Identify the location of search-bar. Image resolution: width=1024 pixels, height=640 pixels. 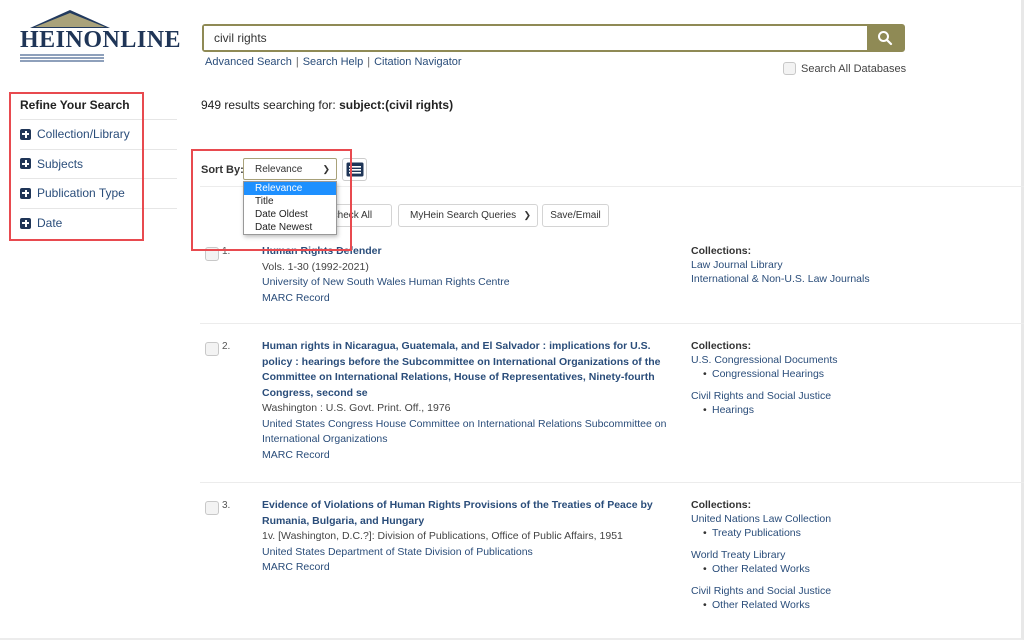
(553, 38).